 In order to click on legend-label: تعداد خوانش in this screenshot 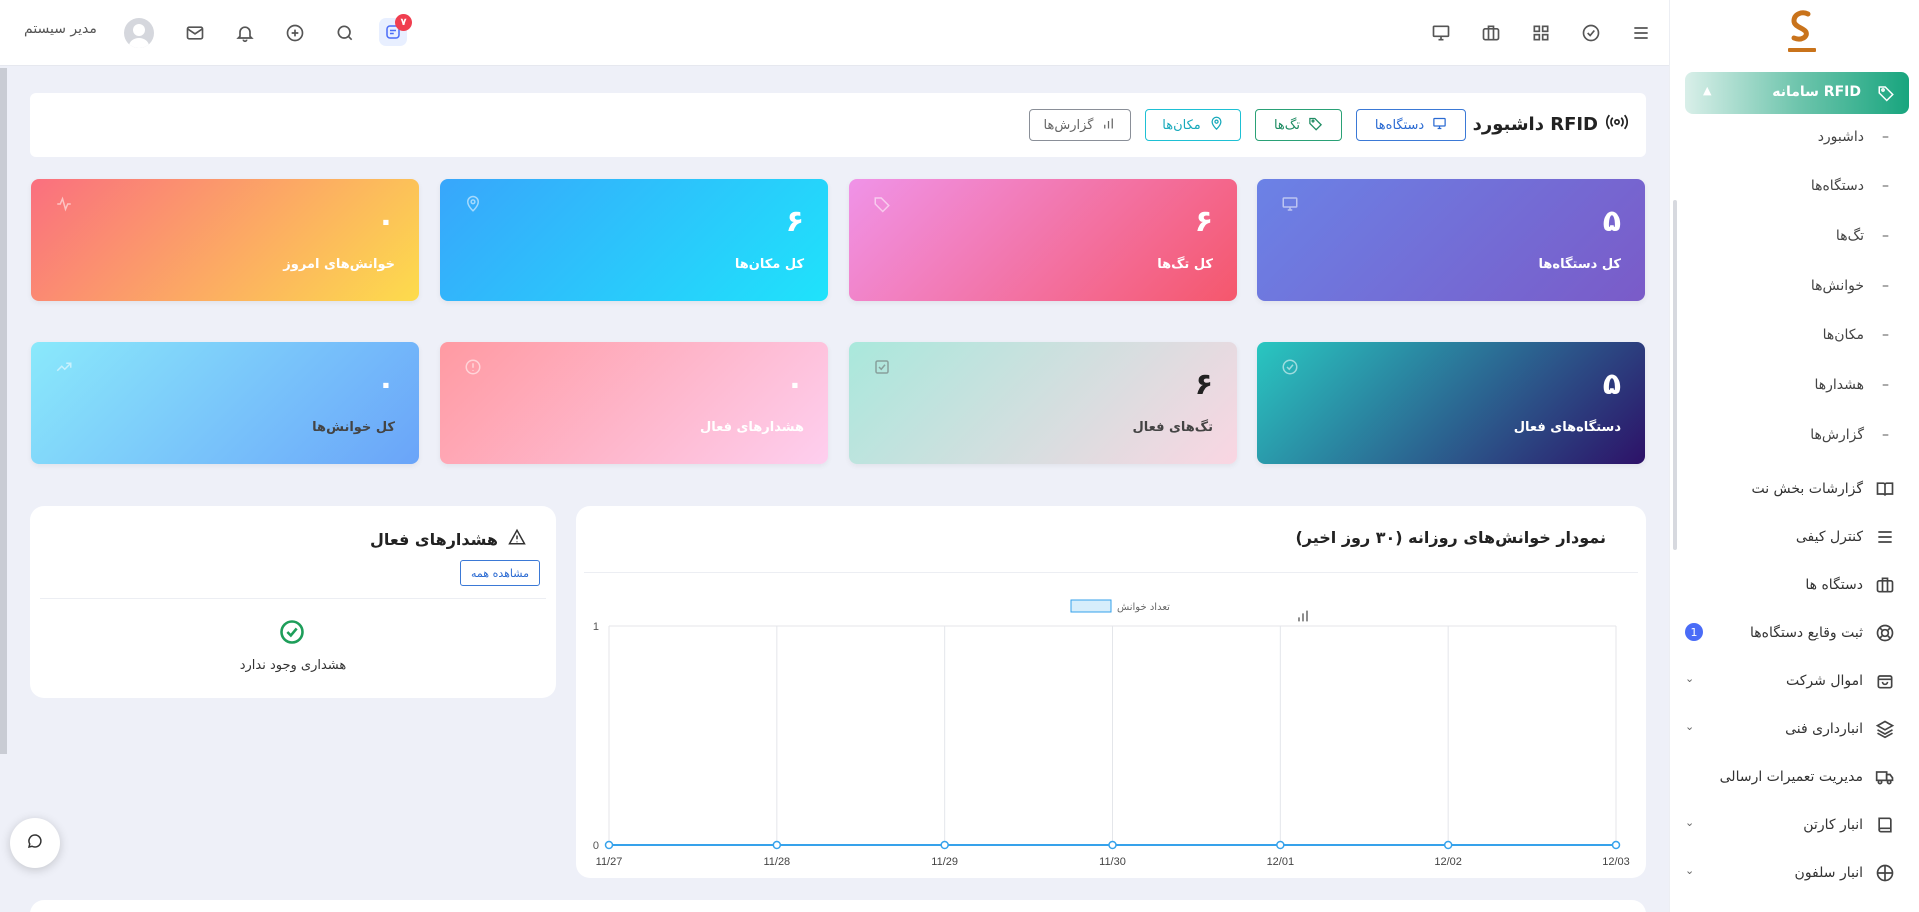, I will do `click(1143, 607)`.